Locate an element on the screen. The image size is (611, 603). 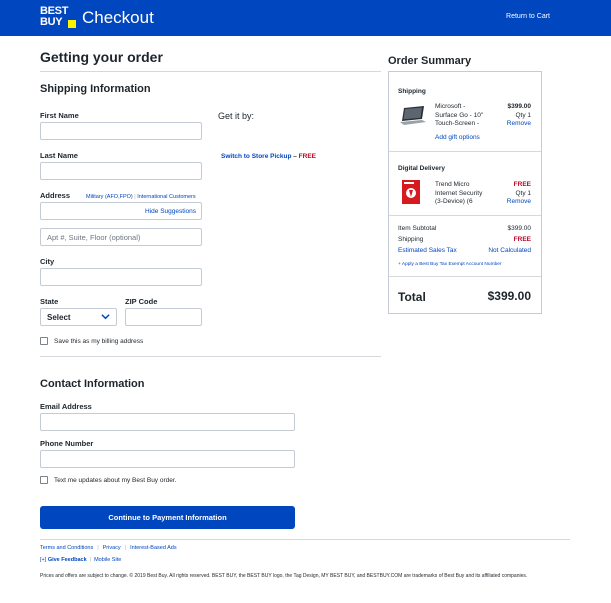
state-label: State is located at coordinates (49, 301).